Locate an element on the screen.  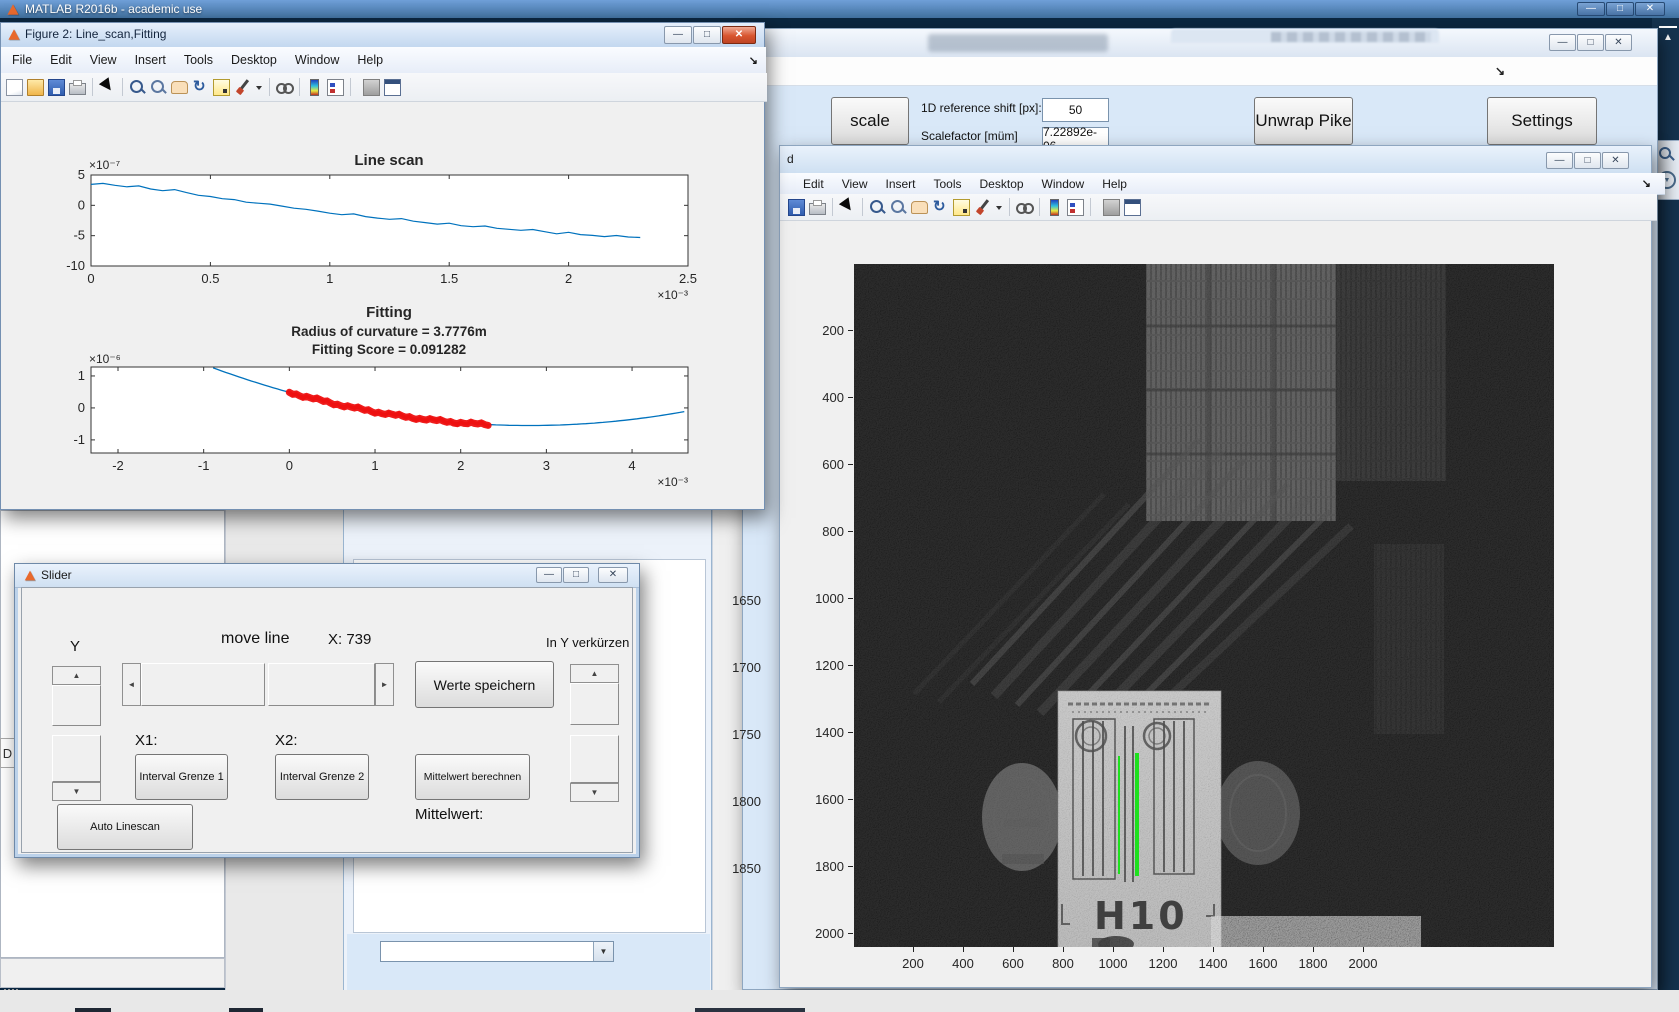
menubar-overflow-icon: ↘ is located at coordinates (753, 60).